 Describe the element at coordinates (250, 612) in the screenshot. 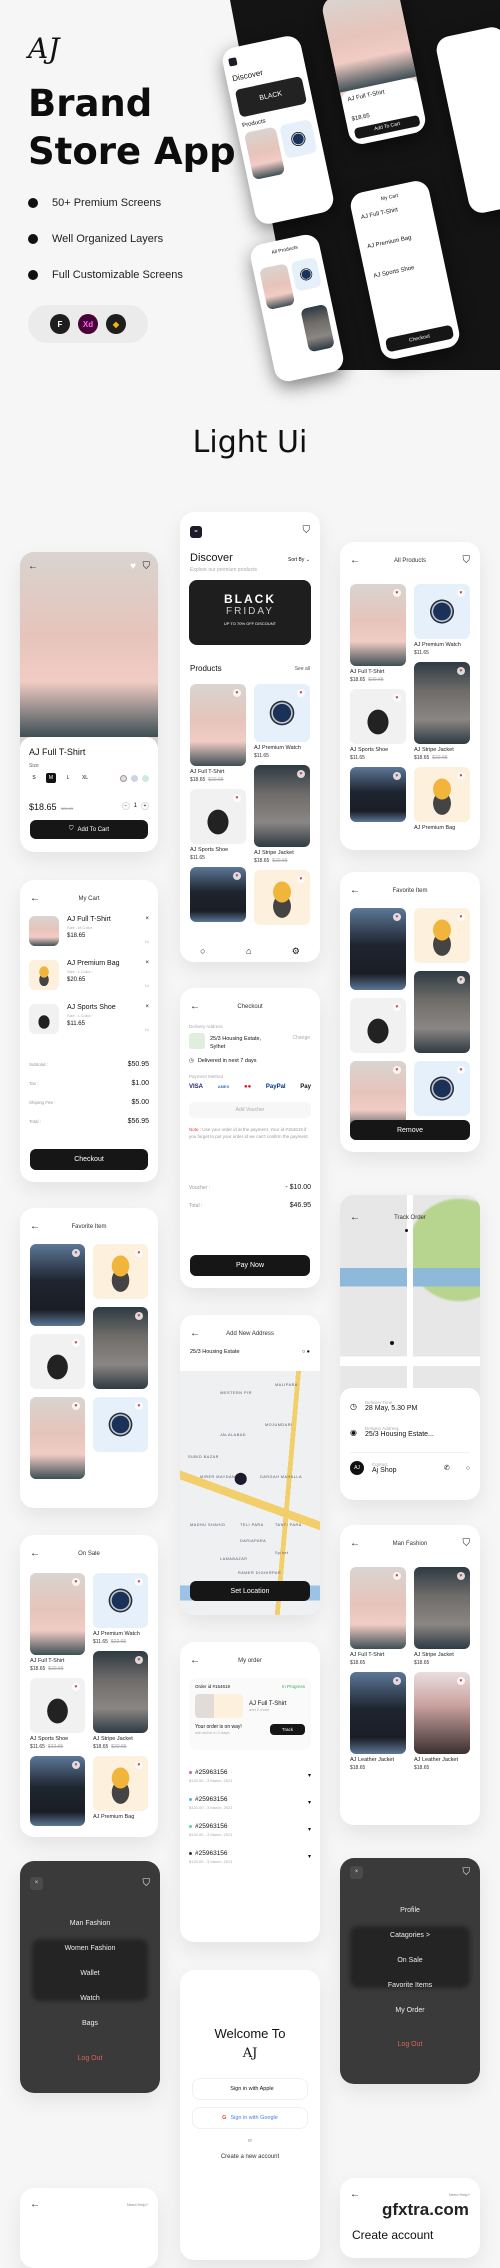

I see `black-friday-banner: BLACK FRIDAY UP TO 70% OFF DISCOUNT` at that location.